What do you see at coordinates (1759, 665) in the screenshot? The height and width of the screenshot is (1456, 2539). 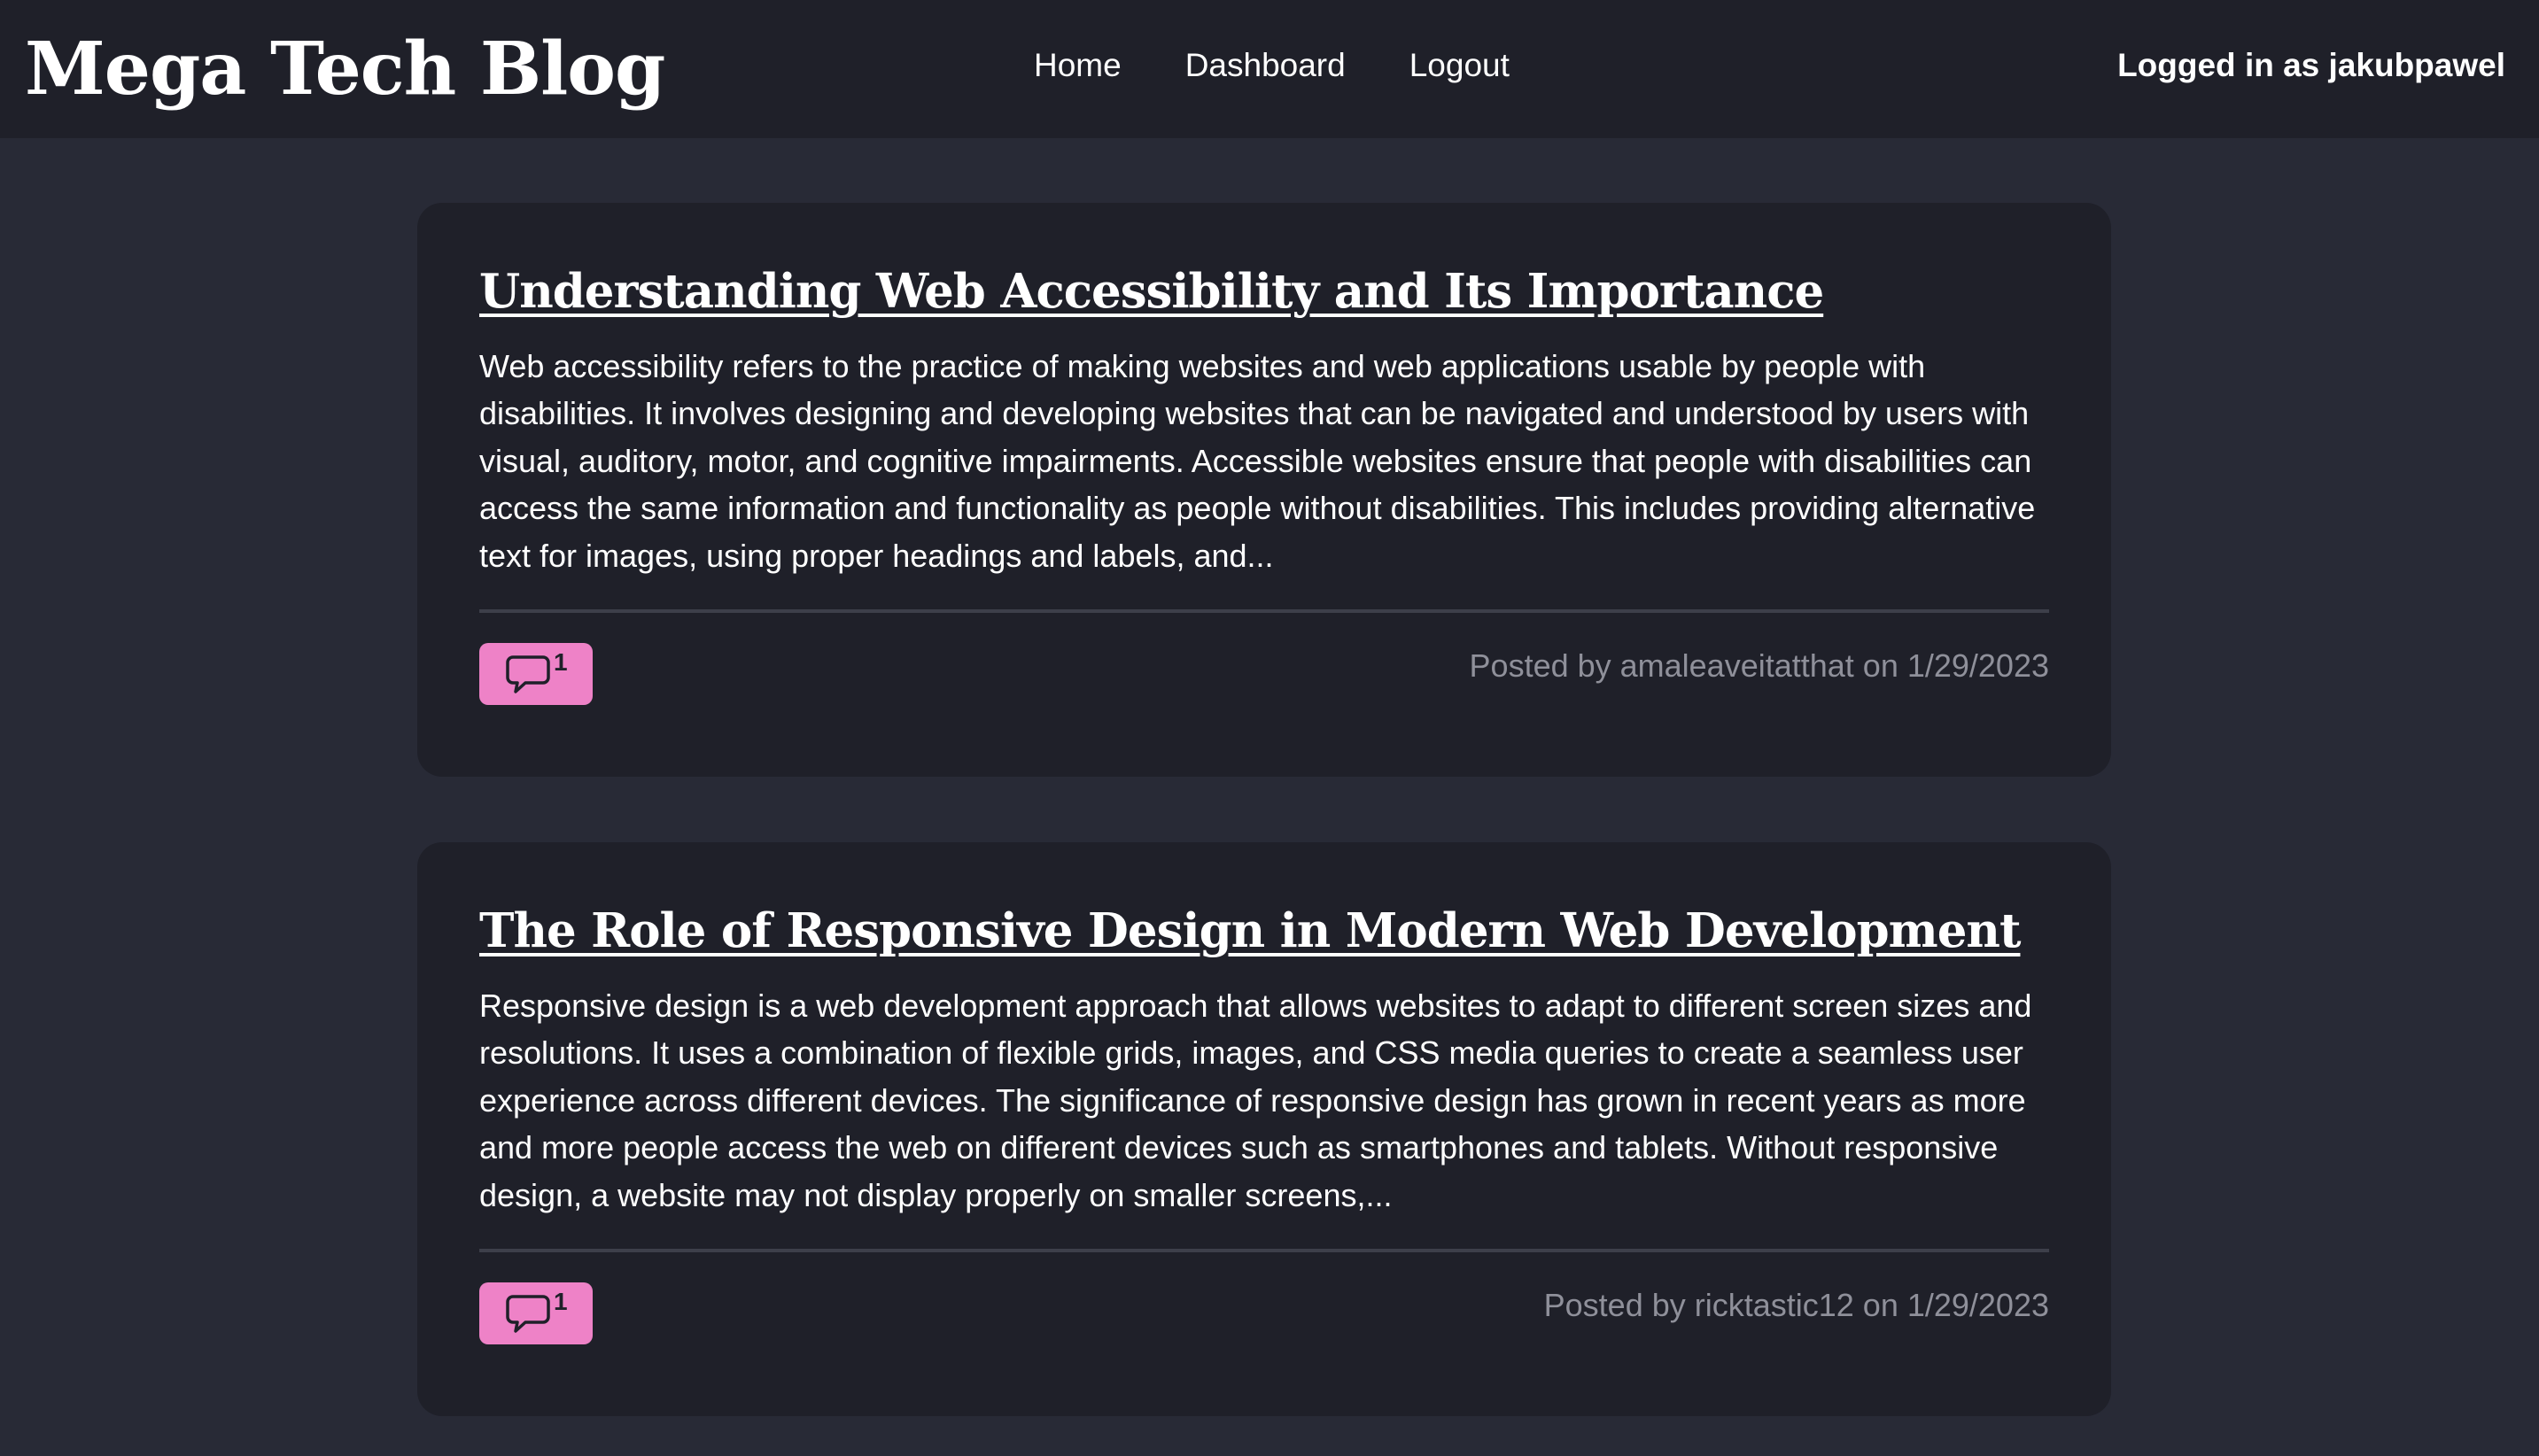 I see `post-meta: Posted by amaleaveitatthat on 1/29/2023` at bounding box center [1759, 665].